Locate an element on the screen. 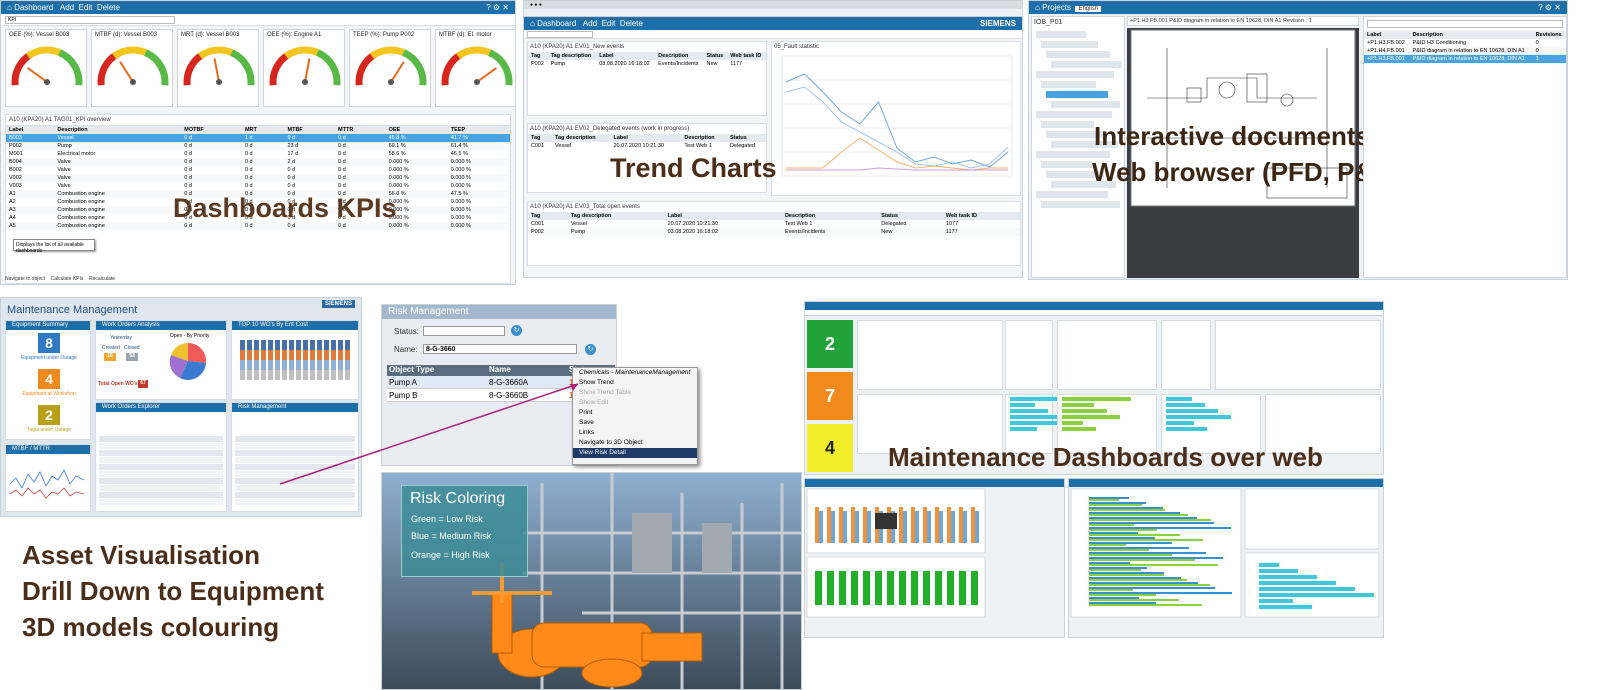 Image resolution: width=1619 pixels, height=690 pixels. kpi-gauge: MRT (d): Vessel B003 is located at coordinates (218, 68).